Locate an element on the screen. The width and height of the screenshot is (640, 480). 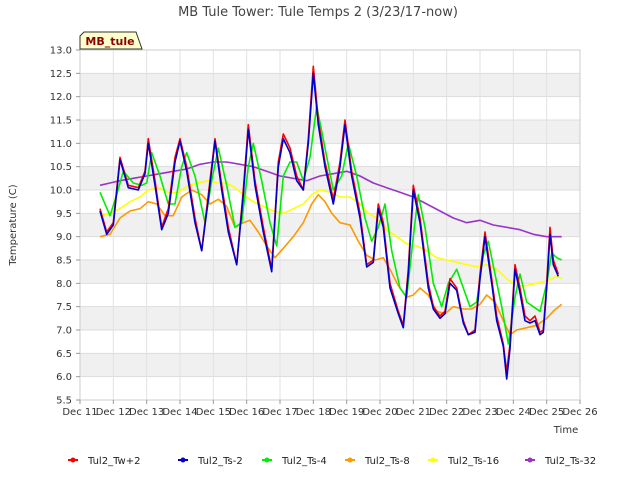
x-tick-label: Dec 14 is located at coordinates (179, 412).